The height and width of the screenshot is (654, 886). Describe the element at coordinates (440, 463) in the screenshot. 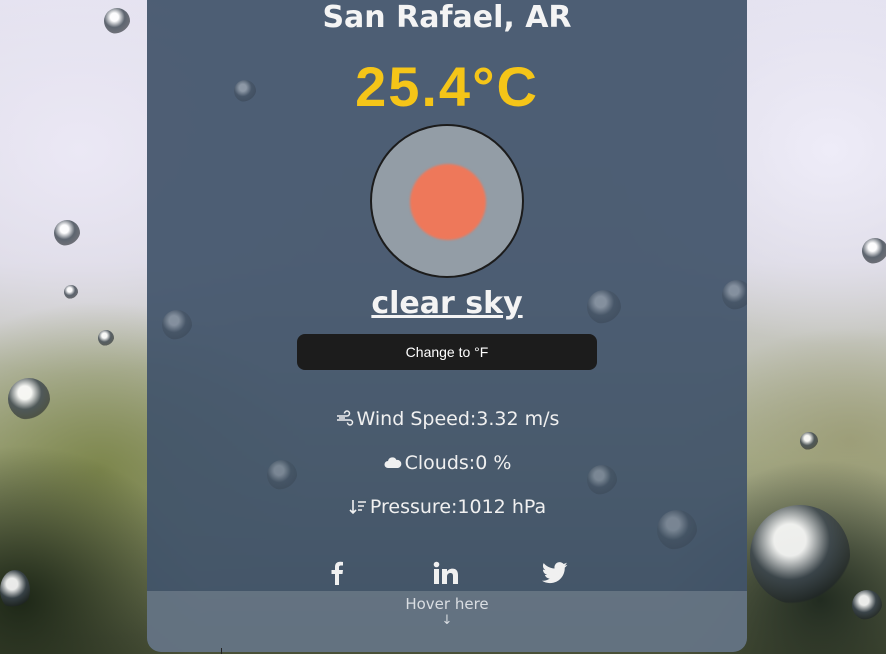

I see `clouds-label: Clouds:` at that location.